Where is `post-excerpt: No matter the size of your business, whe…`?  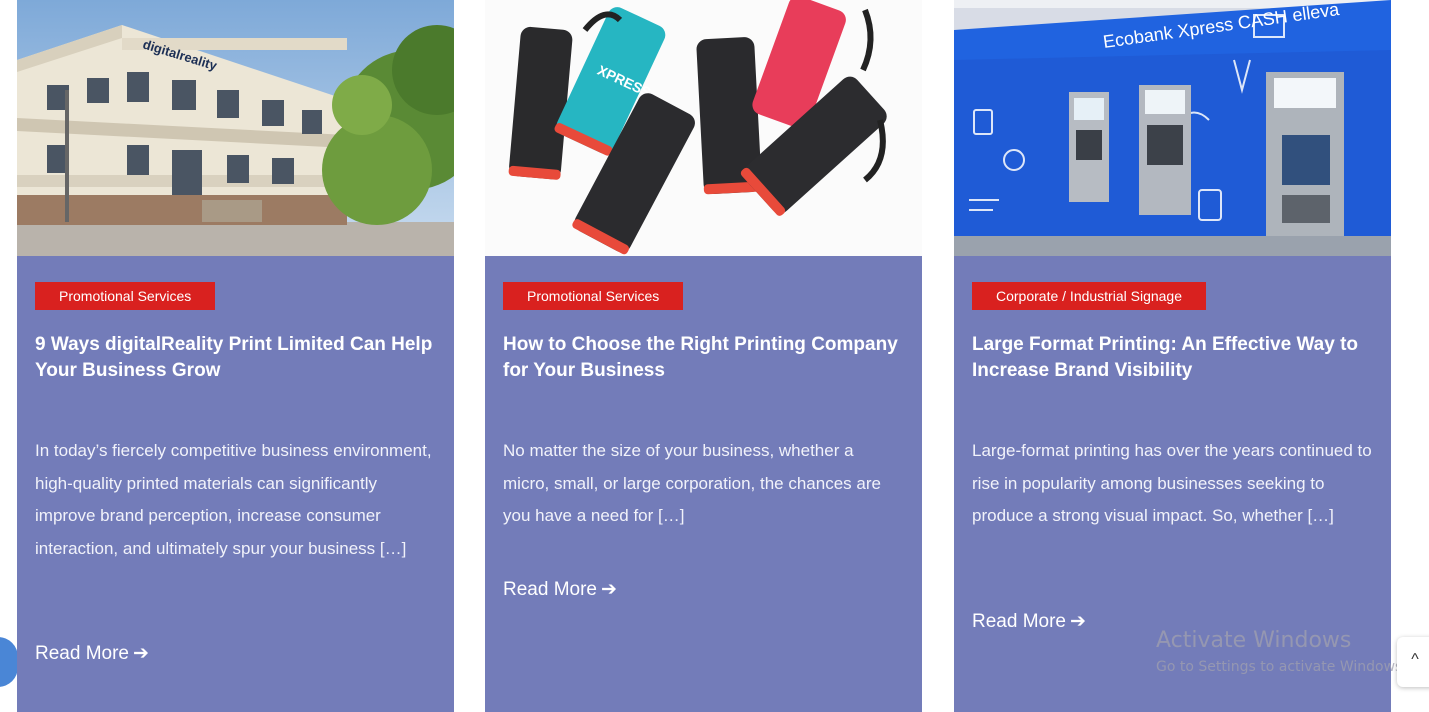
post-excerpt: No matter the size of your business, whe… is located at coordinates (692, 483).